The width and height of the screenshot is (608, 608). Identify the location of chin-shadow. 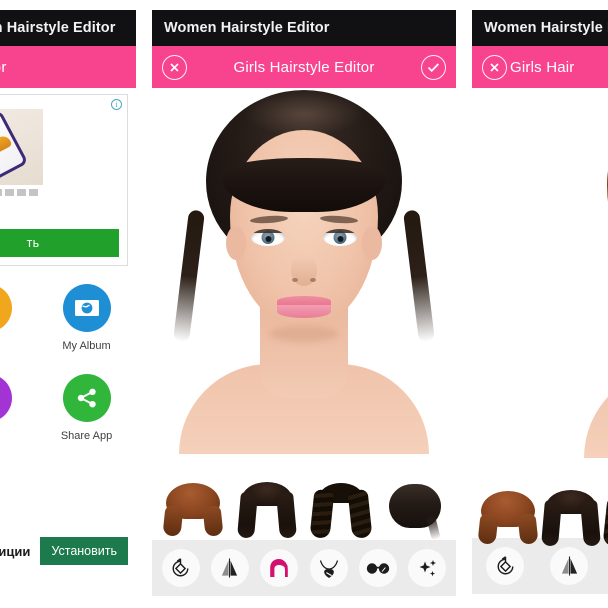
(304, 334).